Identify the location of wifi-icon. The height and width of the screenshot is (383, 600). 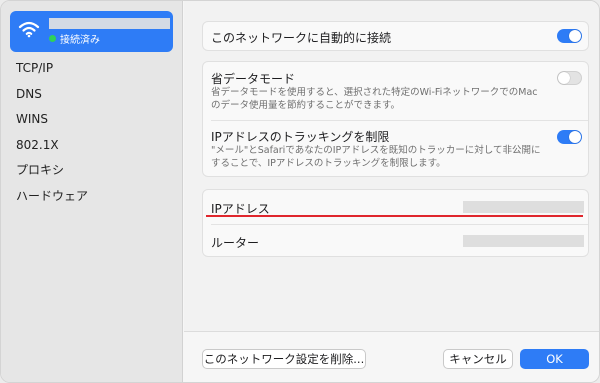
(29, 29).